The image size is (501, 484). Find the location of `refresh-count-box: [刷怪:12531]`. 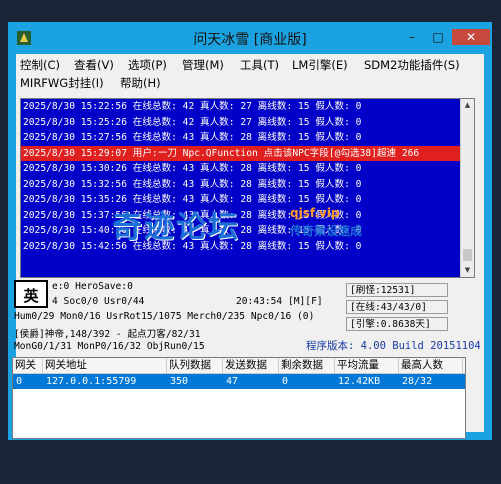

refresh-count-box: [刷怪:12531] is located at coordinates (397, 290).